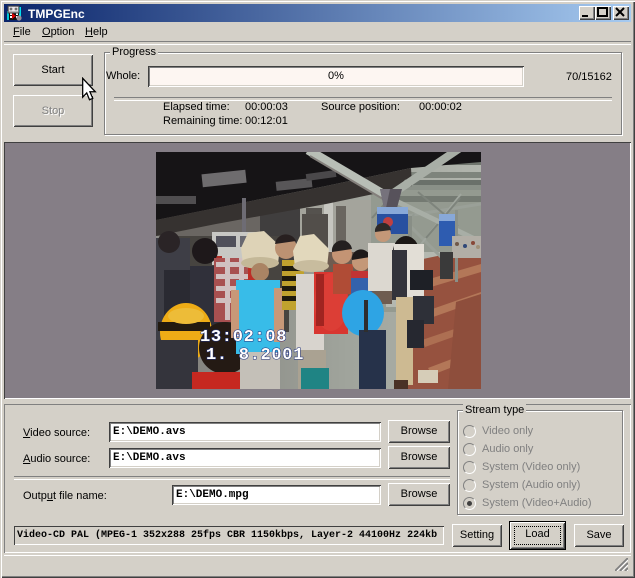  I want to click on svg-text: 1. 8.2001, so click(255, 355).